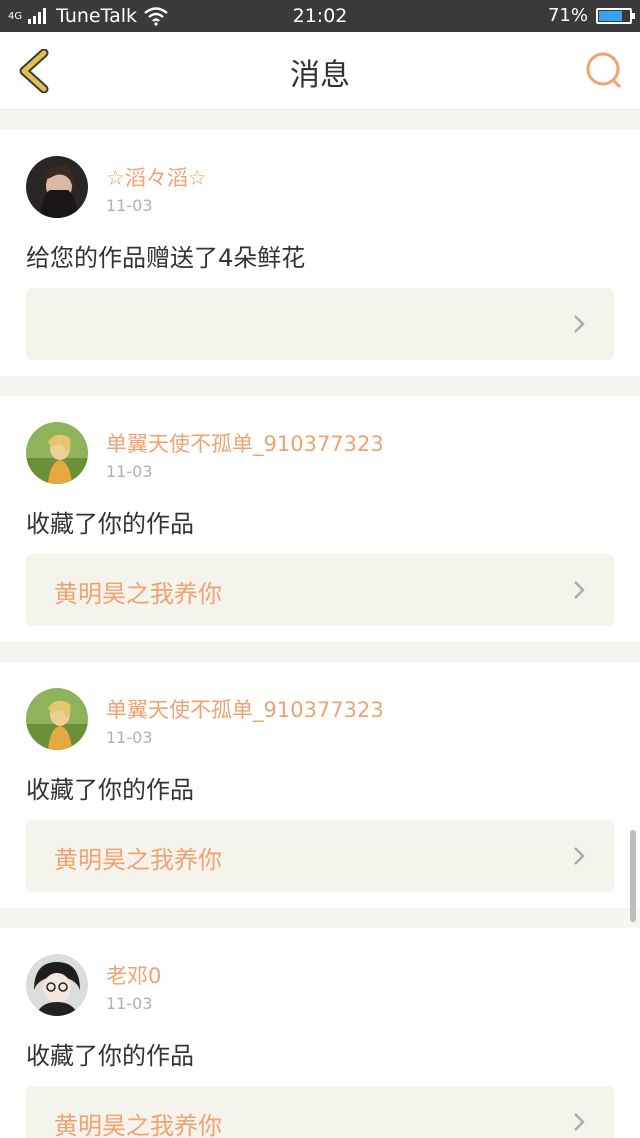 The image size is (640, 1138). I want to click on work-link, so click(320, 324).